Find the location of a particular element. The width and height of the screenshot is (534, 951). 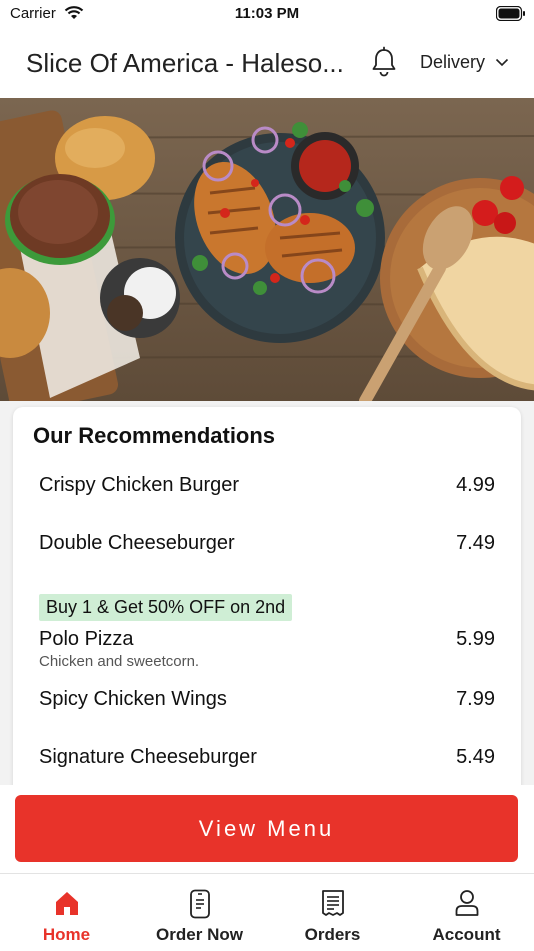

battery-icon is located at coordinates (510, 13).